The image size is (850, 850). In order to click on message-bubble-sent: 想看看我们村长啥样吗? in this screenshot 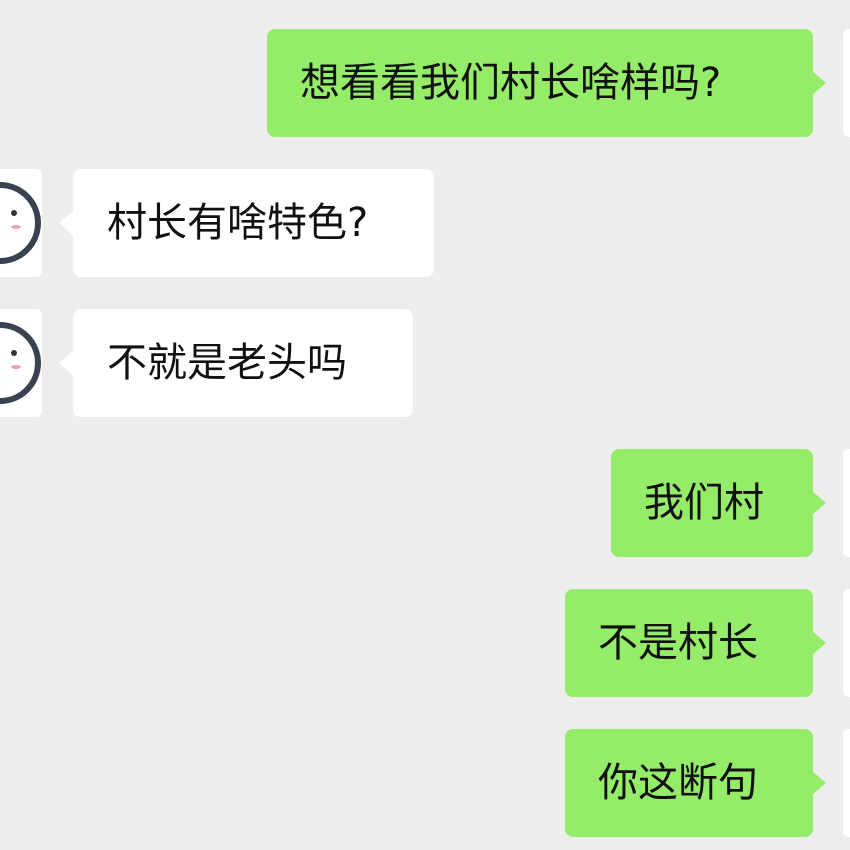, I will do `click(540, 83)`.